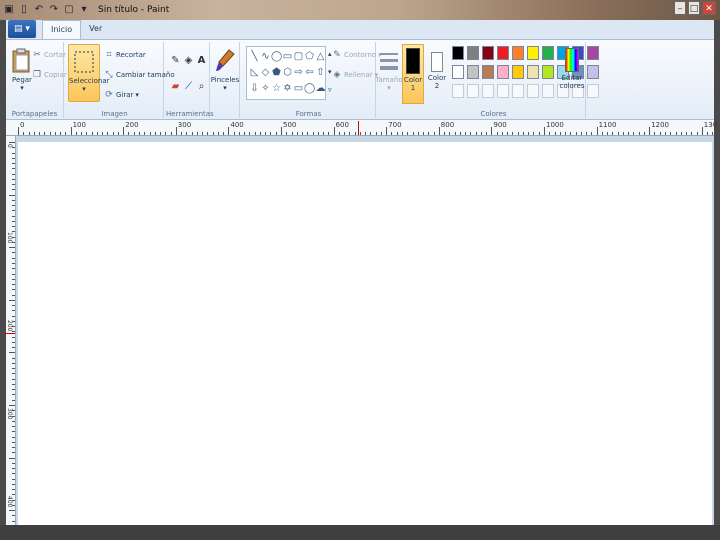 This screenshot has height=540, width=720. Describe the element at coordinates (355, 75) in the screenshot. I see `fill-button: ◈ Rellenar ▾` at that location.